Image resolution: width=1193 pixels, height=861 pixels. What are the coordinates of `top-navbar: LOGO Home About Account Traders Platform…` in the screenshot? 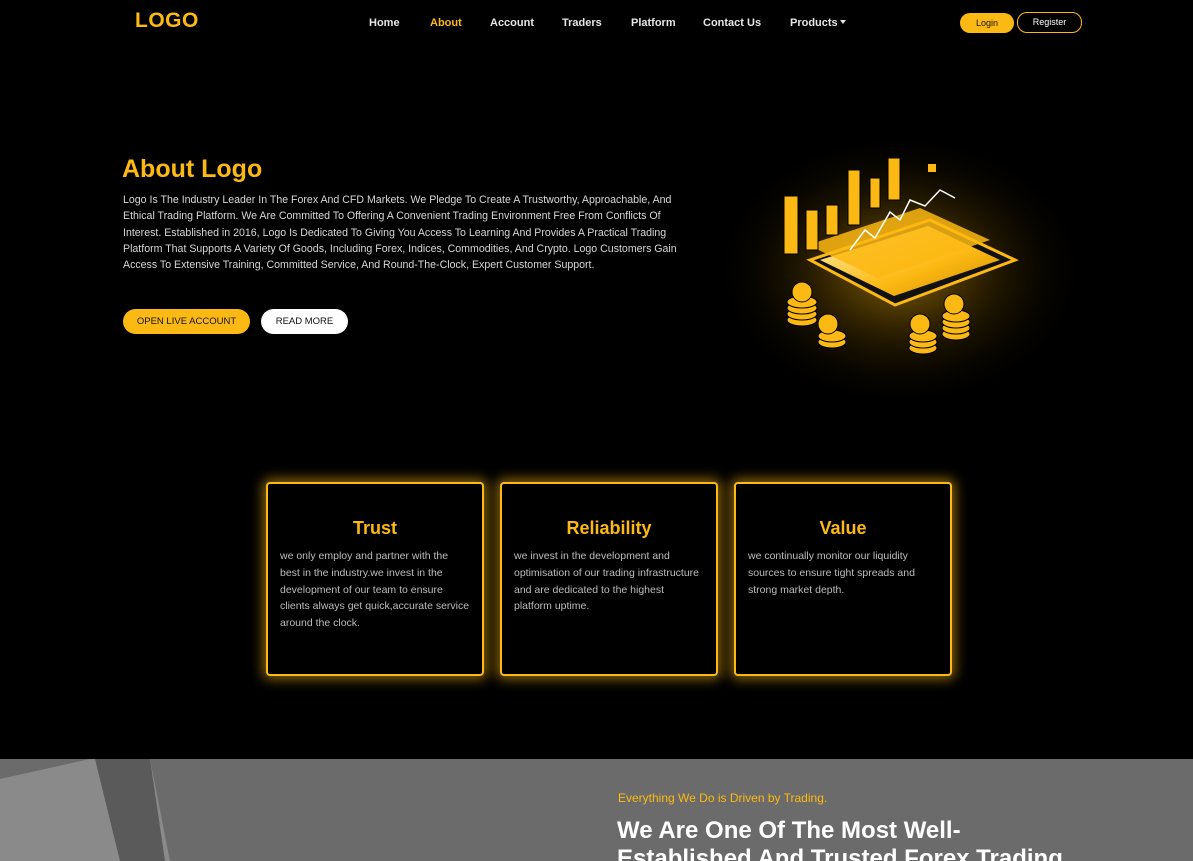 It's located at (596, 23).